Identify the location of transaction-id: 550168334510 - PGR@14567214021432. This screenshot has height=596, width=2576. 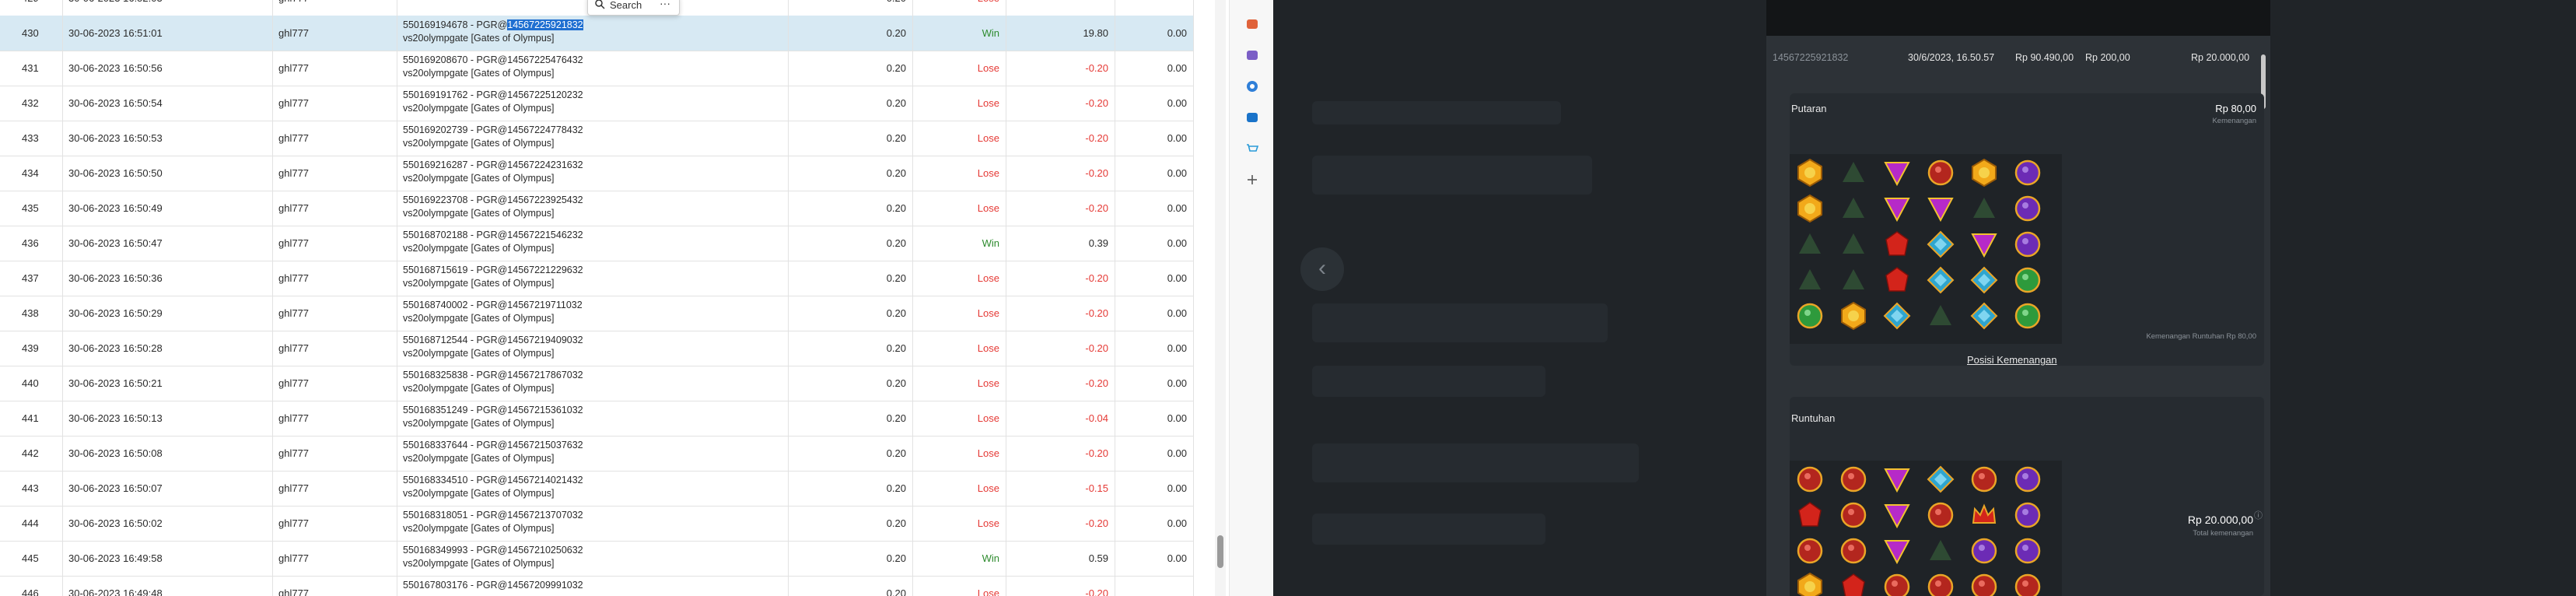
(596, 480).